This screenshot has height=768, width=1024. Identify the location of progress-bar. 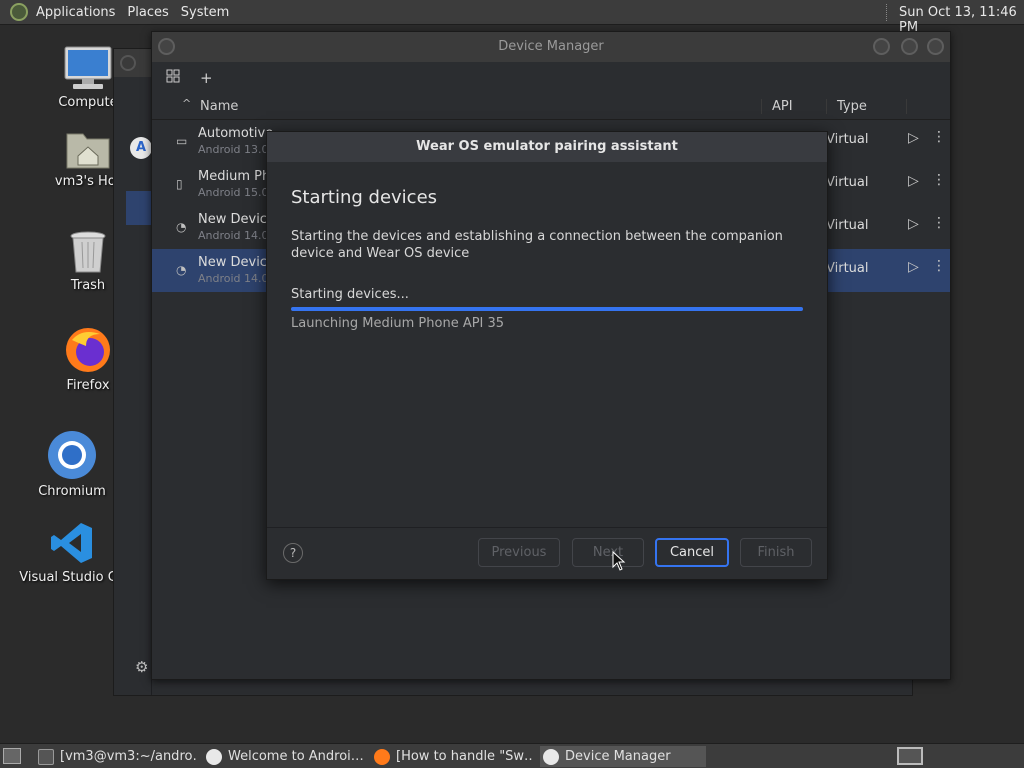
(547, 309).